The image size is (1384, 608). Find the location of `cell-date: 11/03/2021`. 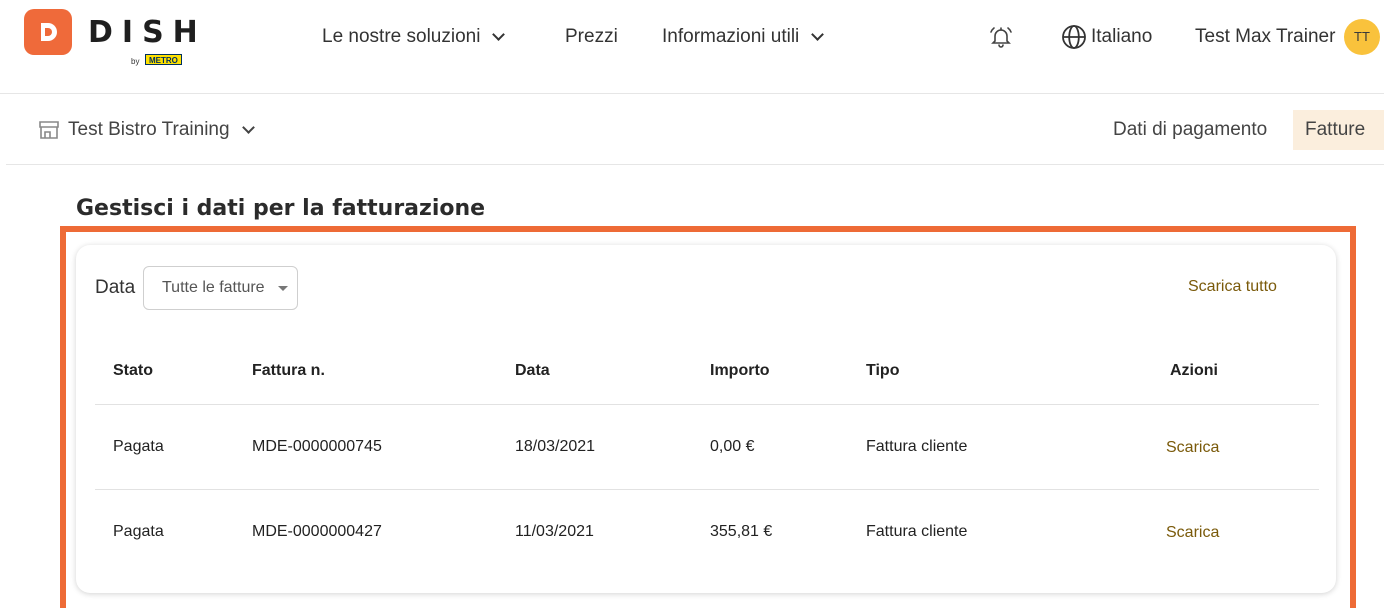

cell-date: 11/03/2021 is located at coordinates (554, 531).